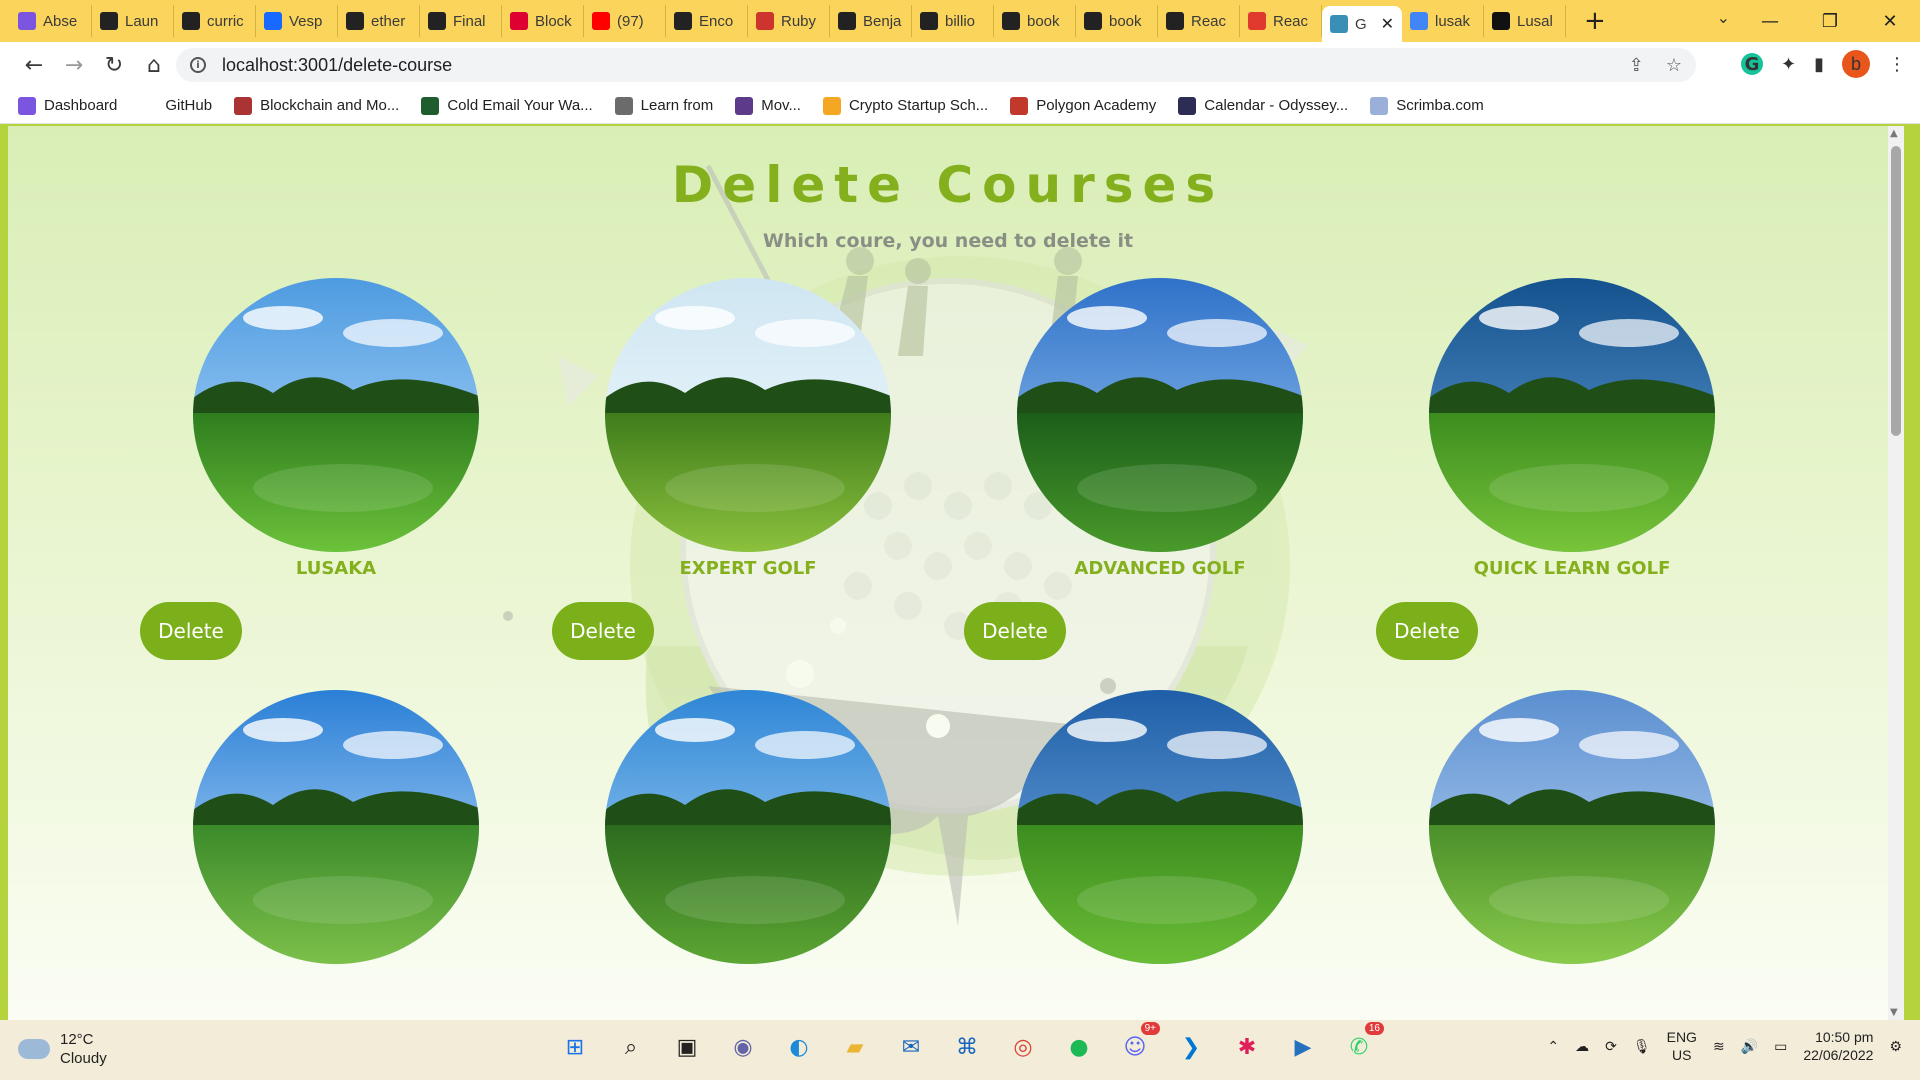 Image resolution: width=1920 pixels, height=1080 pixels. What do you see at coordinates (1856, 64) in the screenshot?
I see `profile-avatar: b` at bounding box center [1856, 64].